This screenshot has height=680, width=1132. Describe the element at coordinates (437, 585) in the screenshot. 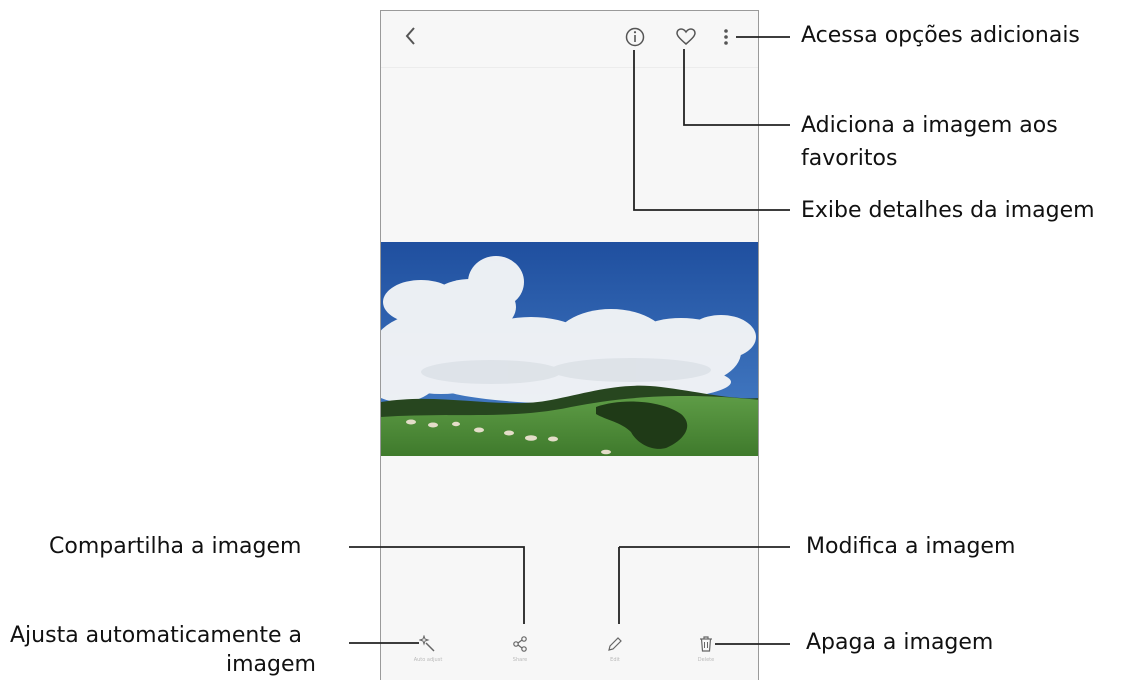

I see `share-leader` at that location.